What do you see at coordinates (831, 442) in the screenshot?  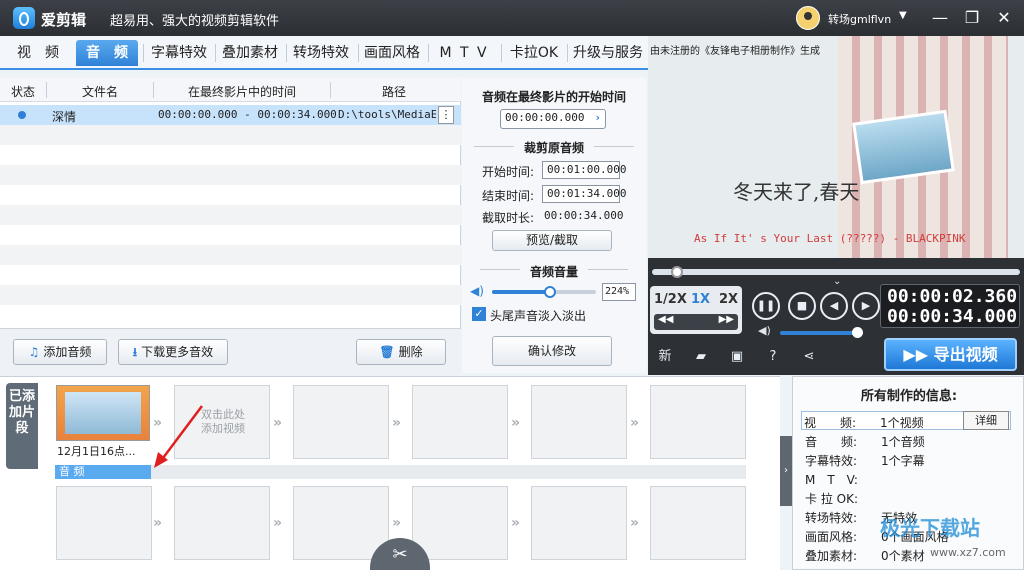 I see `info-key: 音 频:` at bounding box center [831, 442].